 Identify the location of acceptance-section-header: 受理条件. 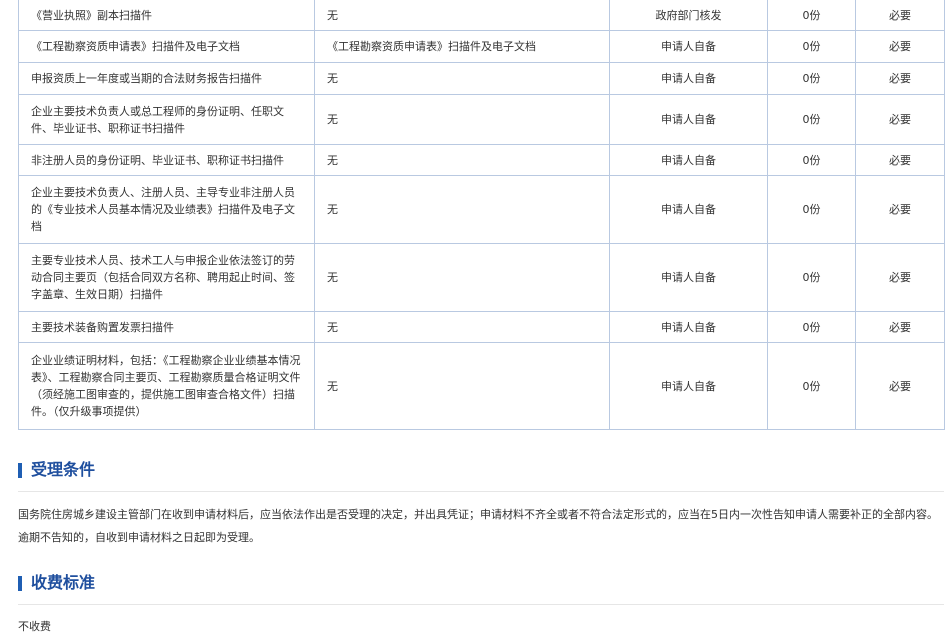
(481, 474).